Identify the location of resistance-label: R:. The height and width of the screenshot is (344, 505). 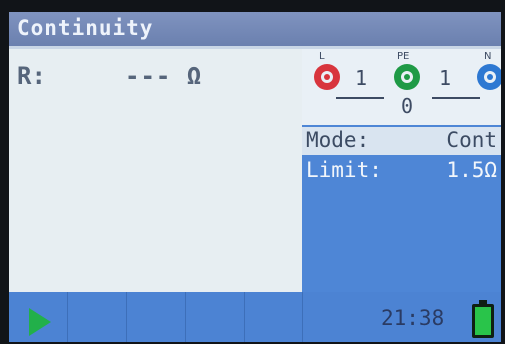
(31, 76).